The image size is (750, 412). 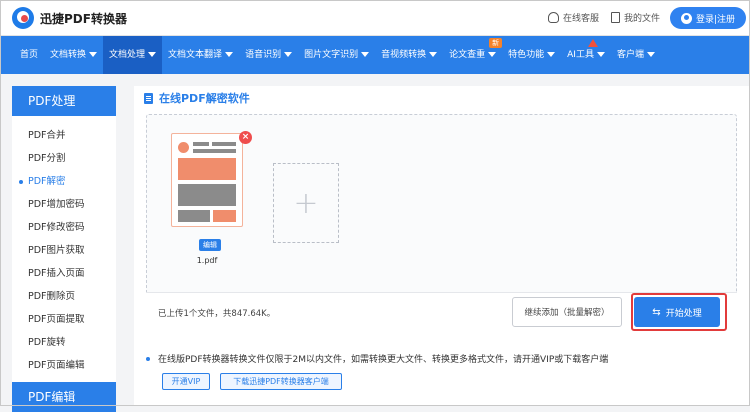 What do you see at coordinates (375, 18) in the screenshot?
I see `top-bar: 迅捷PDF转换器 在线客服 我的文件 登录|注册` at bounding box center [375, 18].